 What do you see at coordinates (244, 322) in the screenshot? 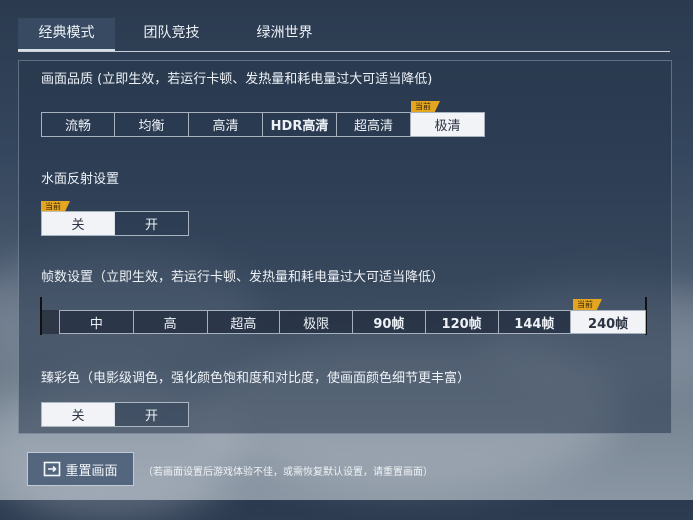
I see `fps-option: 超高` at bounding box center [244, 322].